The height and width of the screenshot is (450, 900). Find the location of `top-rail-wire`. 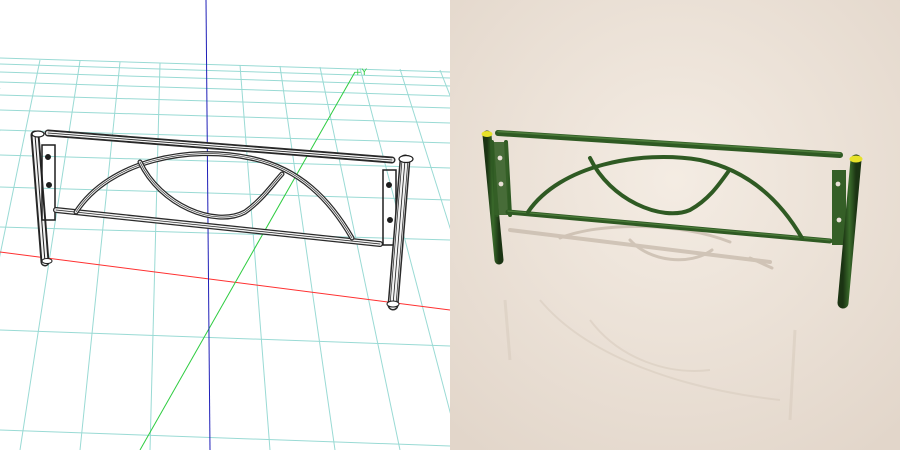

top-rail-wire is located at coordinates (220, 146).